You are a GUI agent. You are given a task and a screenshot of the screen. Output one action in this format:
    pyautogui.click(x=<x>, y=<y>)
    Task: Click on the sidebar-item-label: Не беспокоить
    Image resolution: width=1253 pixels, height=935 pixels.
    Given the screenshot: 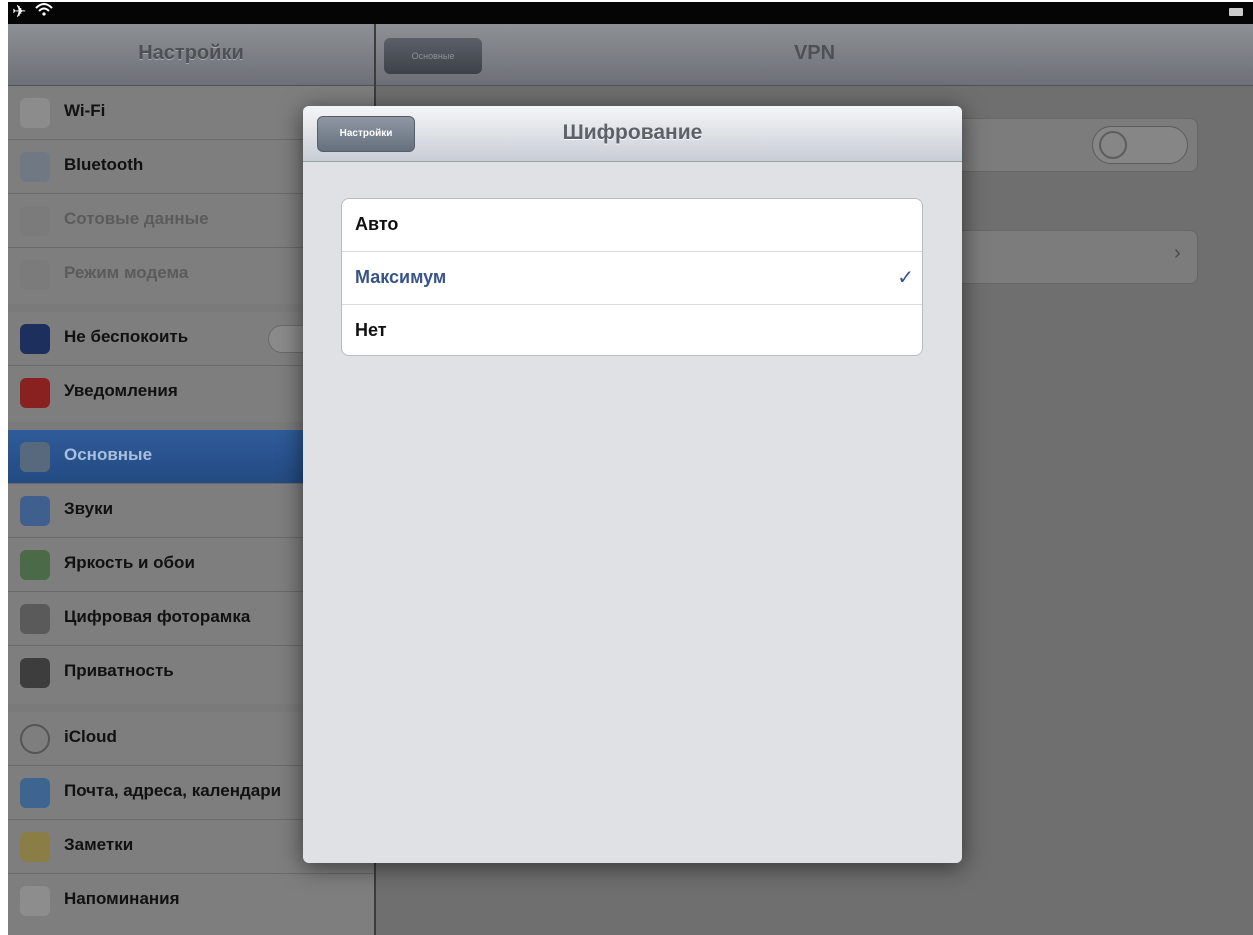 What is the action you would take?
    pyautogui.click(x=126, y=336)
    